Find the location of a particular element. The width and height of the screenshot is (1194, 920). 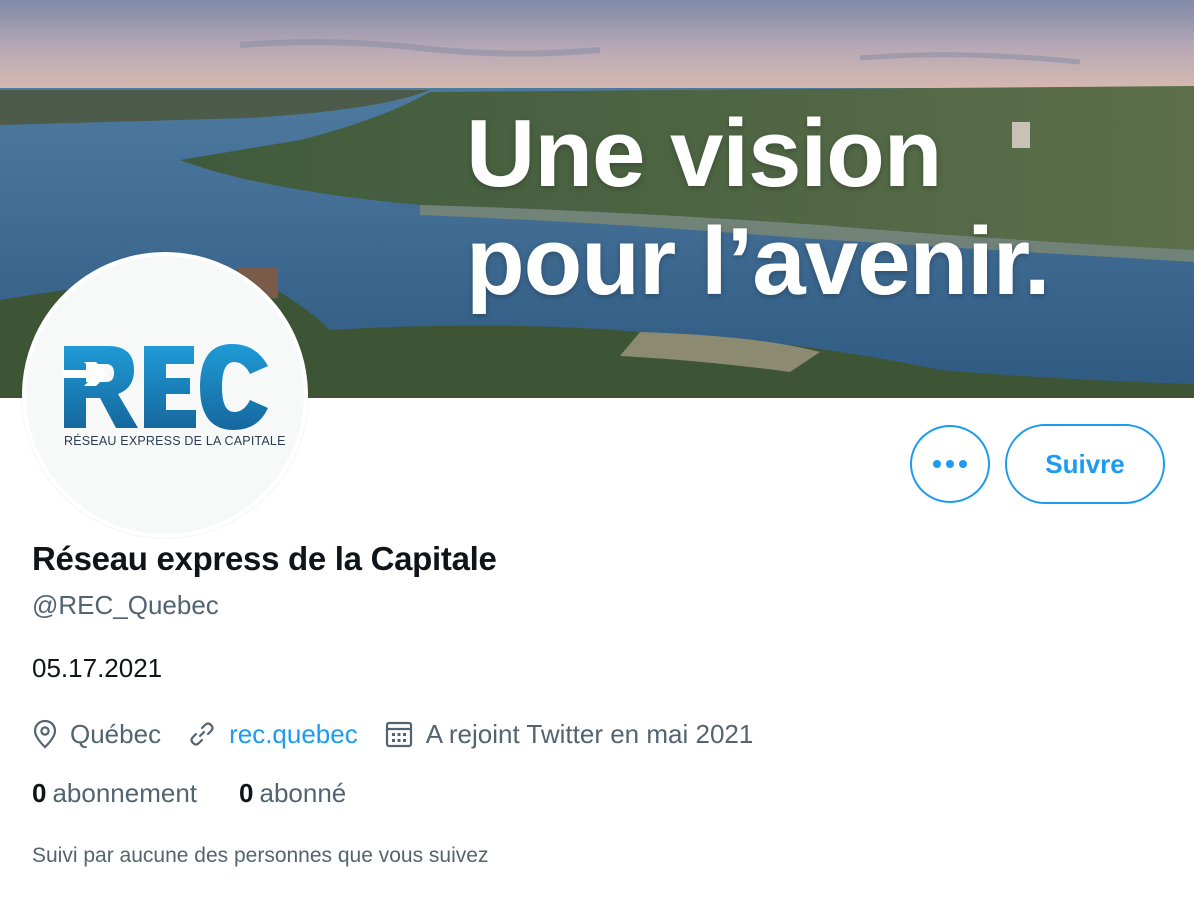

more-horizontal-icon is located at coordinates (950, 464).